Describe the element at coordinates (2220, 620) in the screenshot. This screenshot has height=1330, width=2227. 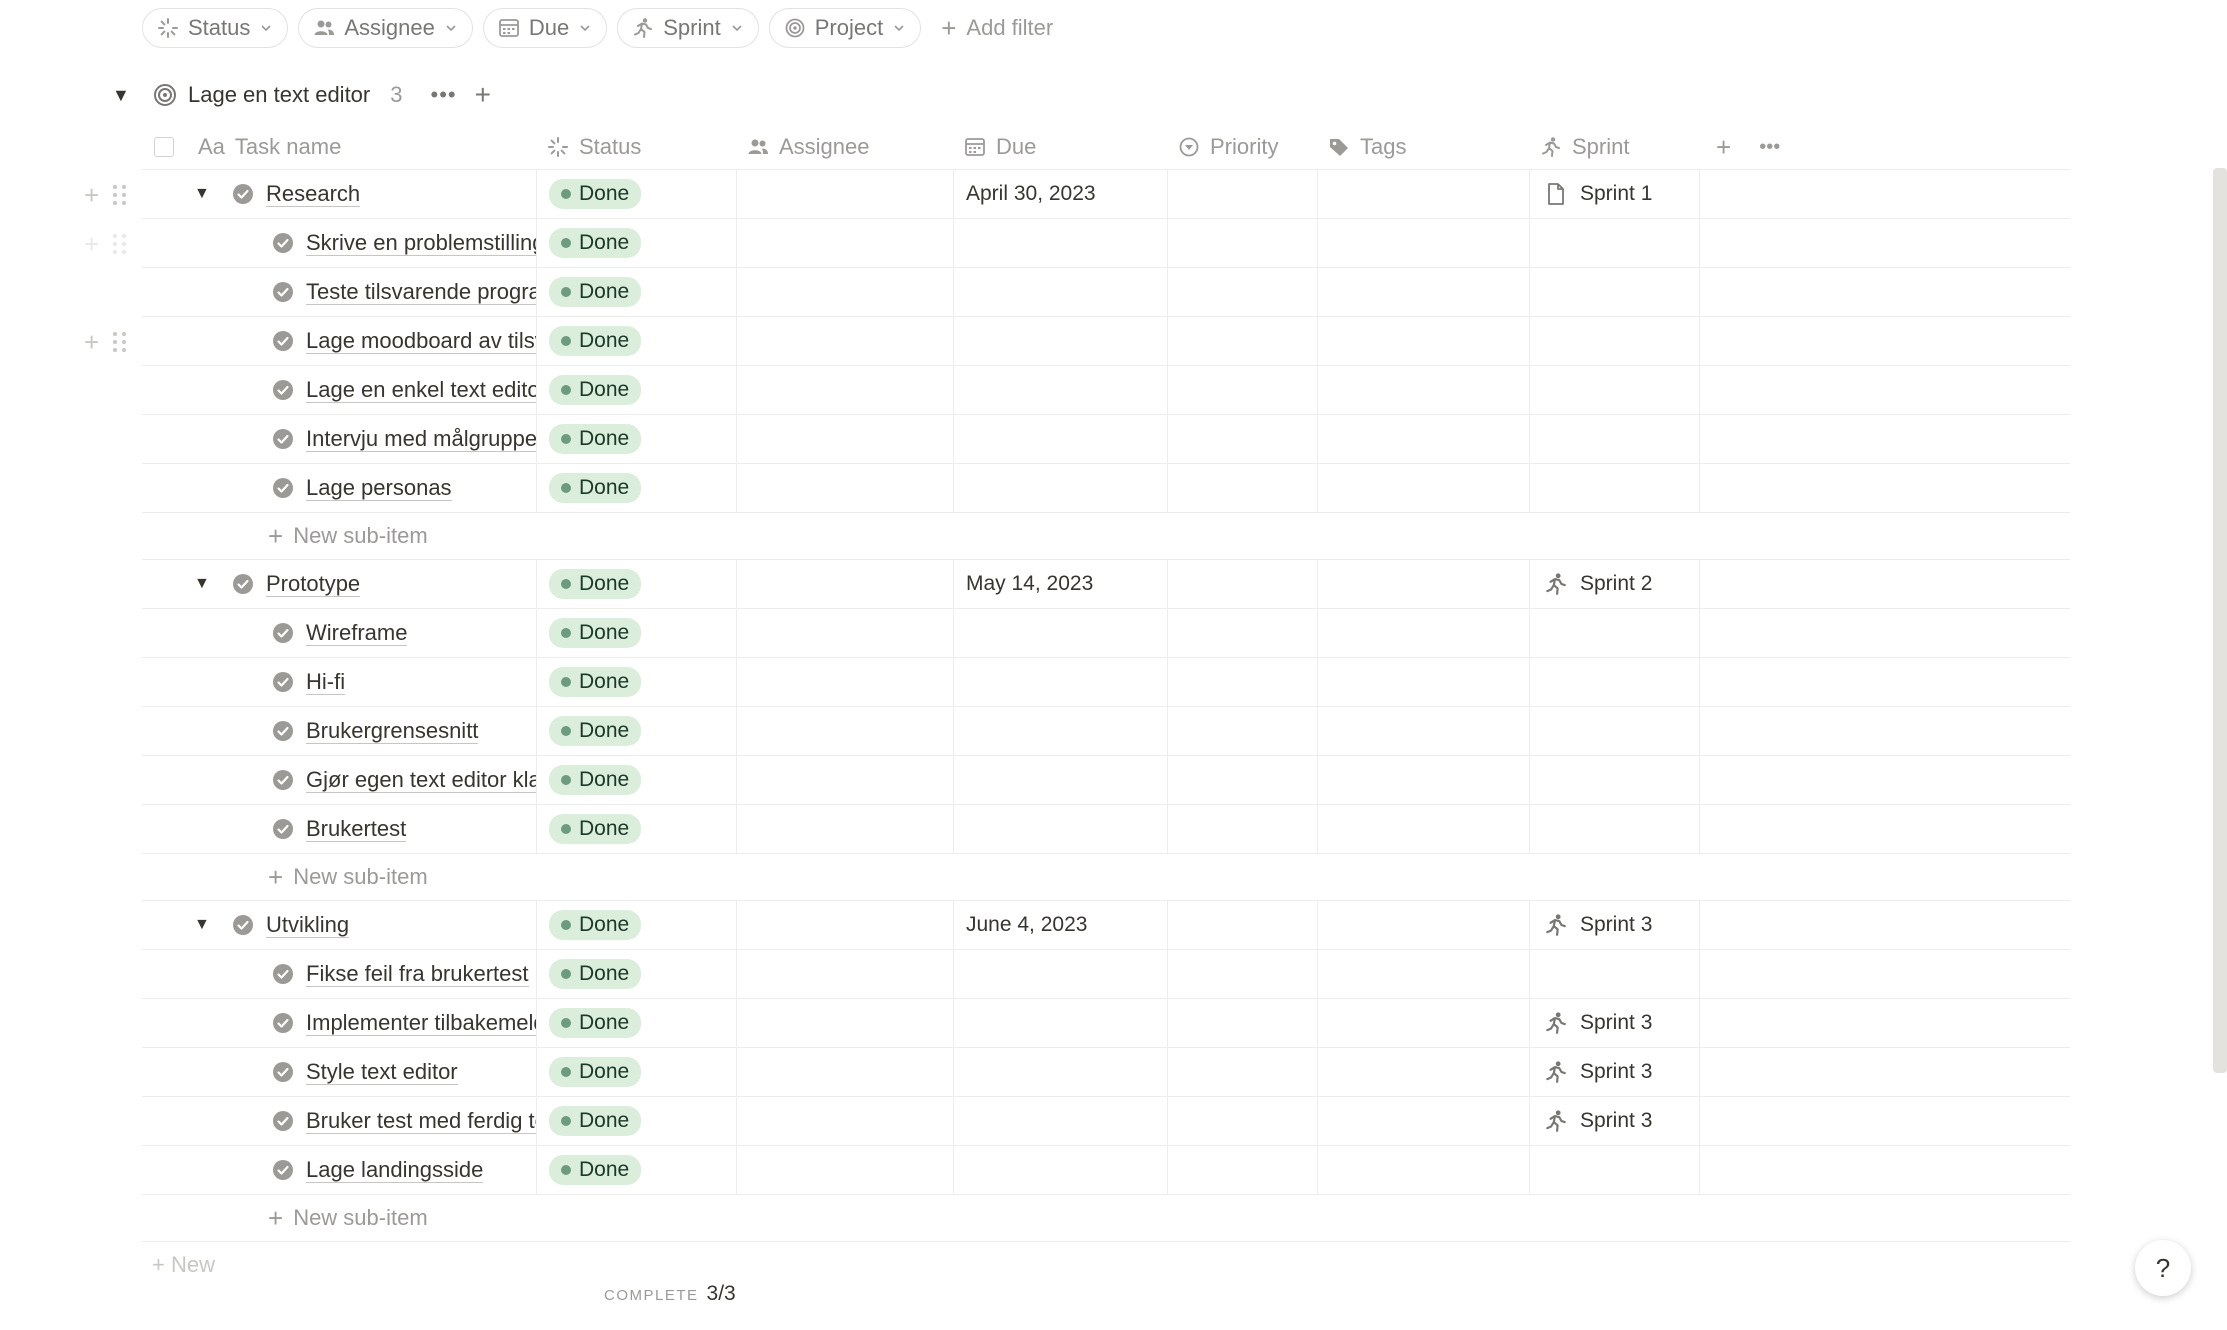
I see `vertical-scrollbar` at that location.